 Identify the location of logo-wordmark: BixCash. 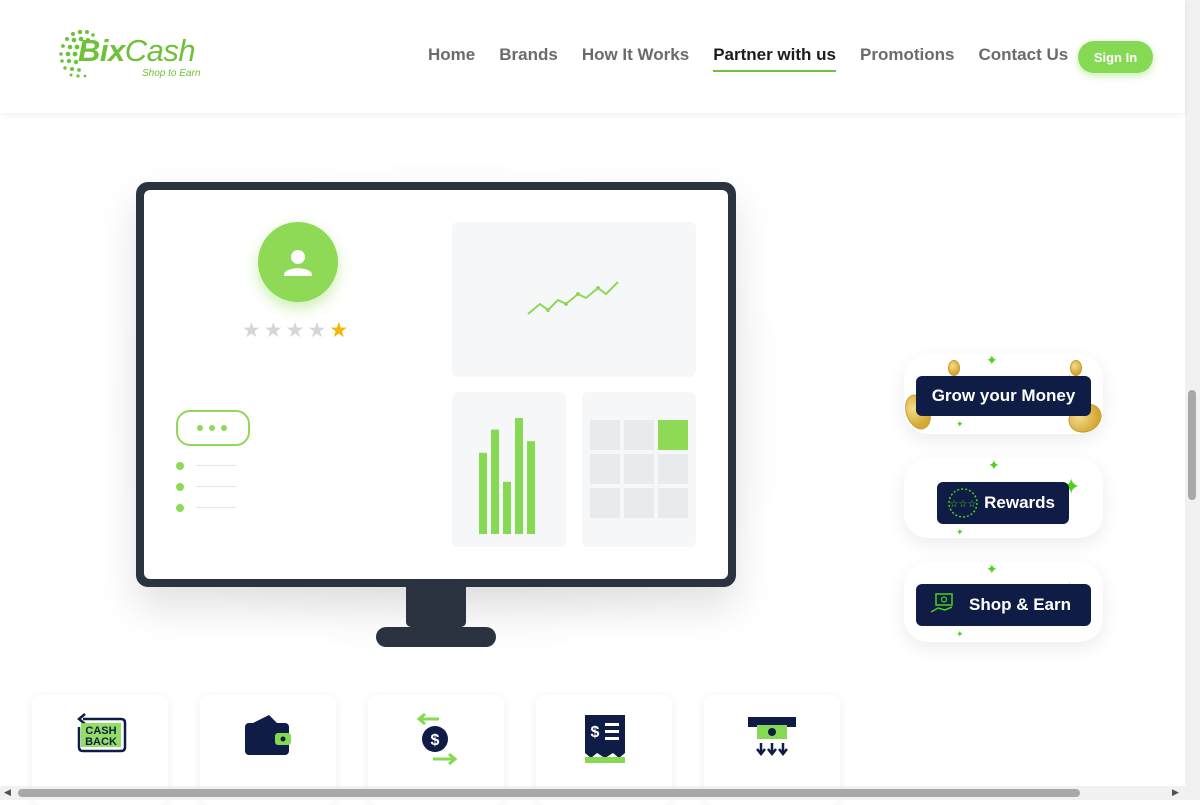
(137, 50).